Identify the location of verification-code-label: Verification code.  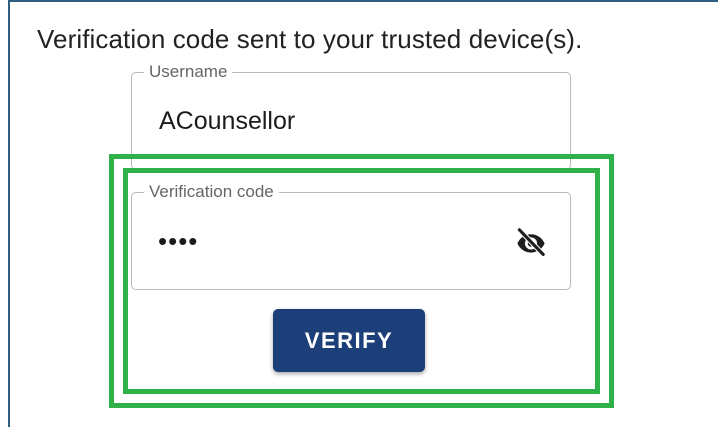
(211, 192).